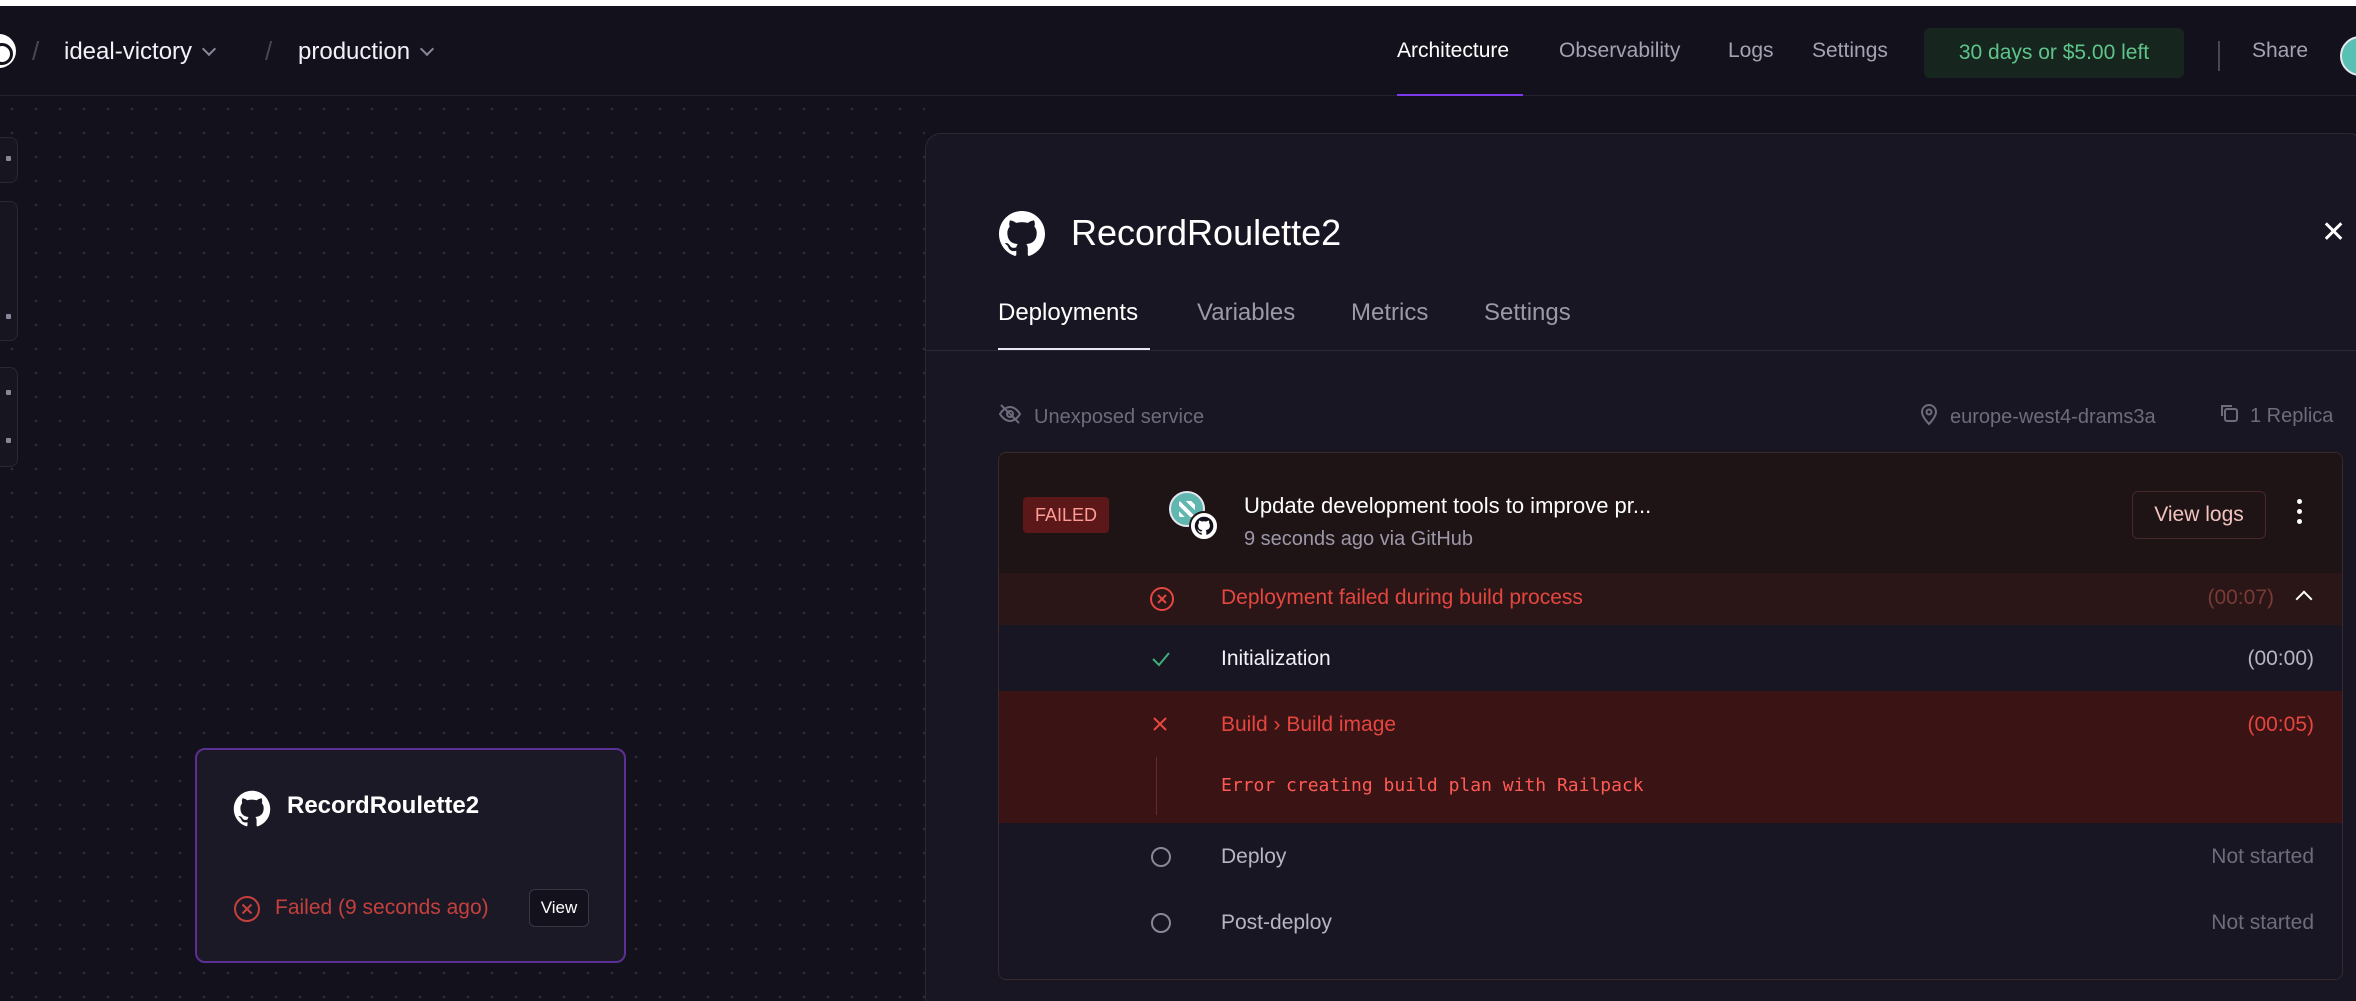 This screenshot has width=2356, height=1001. Describe the element at coordinates (1527, 313) in the screenshot. I see `tab-settings: Settings` at that location.